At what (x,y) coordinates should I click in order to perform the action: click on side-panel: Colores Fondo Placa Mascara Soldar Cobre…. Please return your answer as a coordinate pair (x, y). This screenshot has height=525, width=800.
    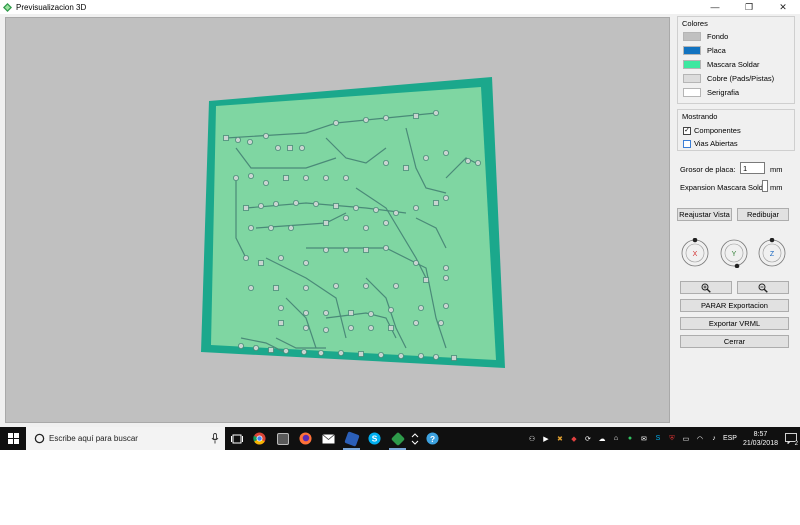
    Looking at the image, I should click on (737, 220).